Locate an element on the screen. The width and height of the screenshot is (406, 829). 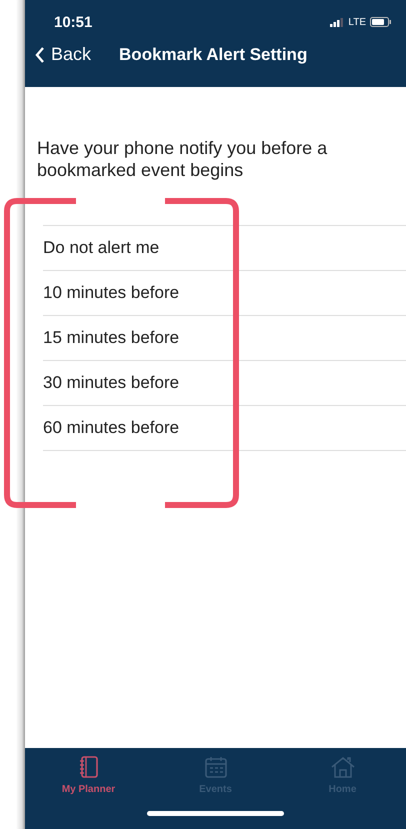
home-icon is located at coordinates (342, 767).